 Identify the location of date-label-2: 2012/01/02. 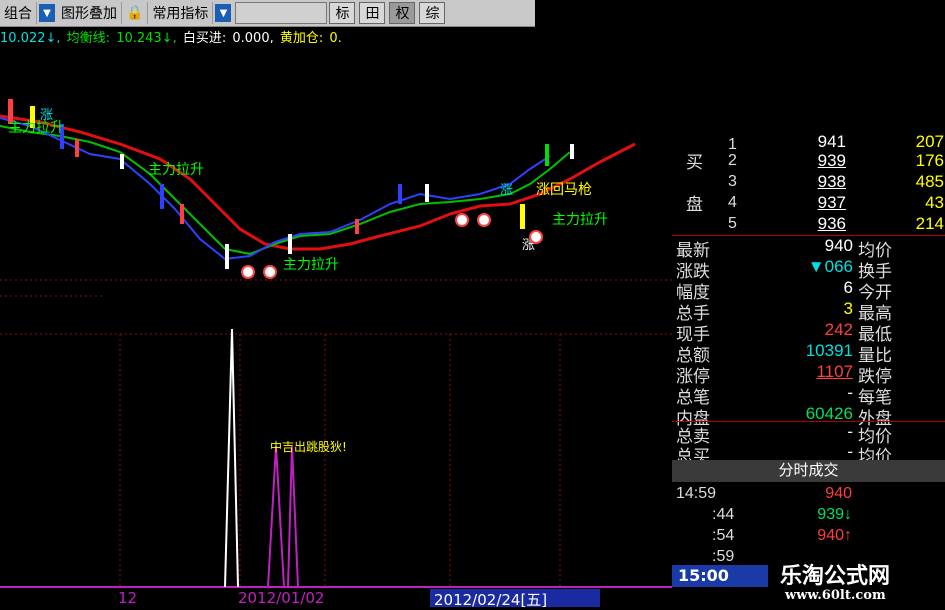
(281, 598).